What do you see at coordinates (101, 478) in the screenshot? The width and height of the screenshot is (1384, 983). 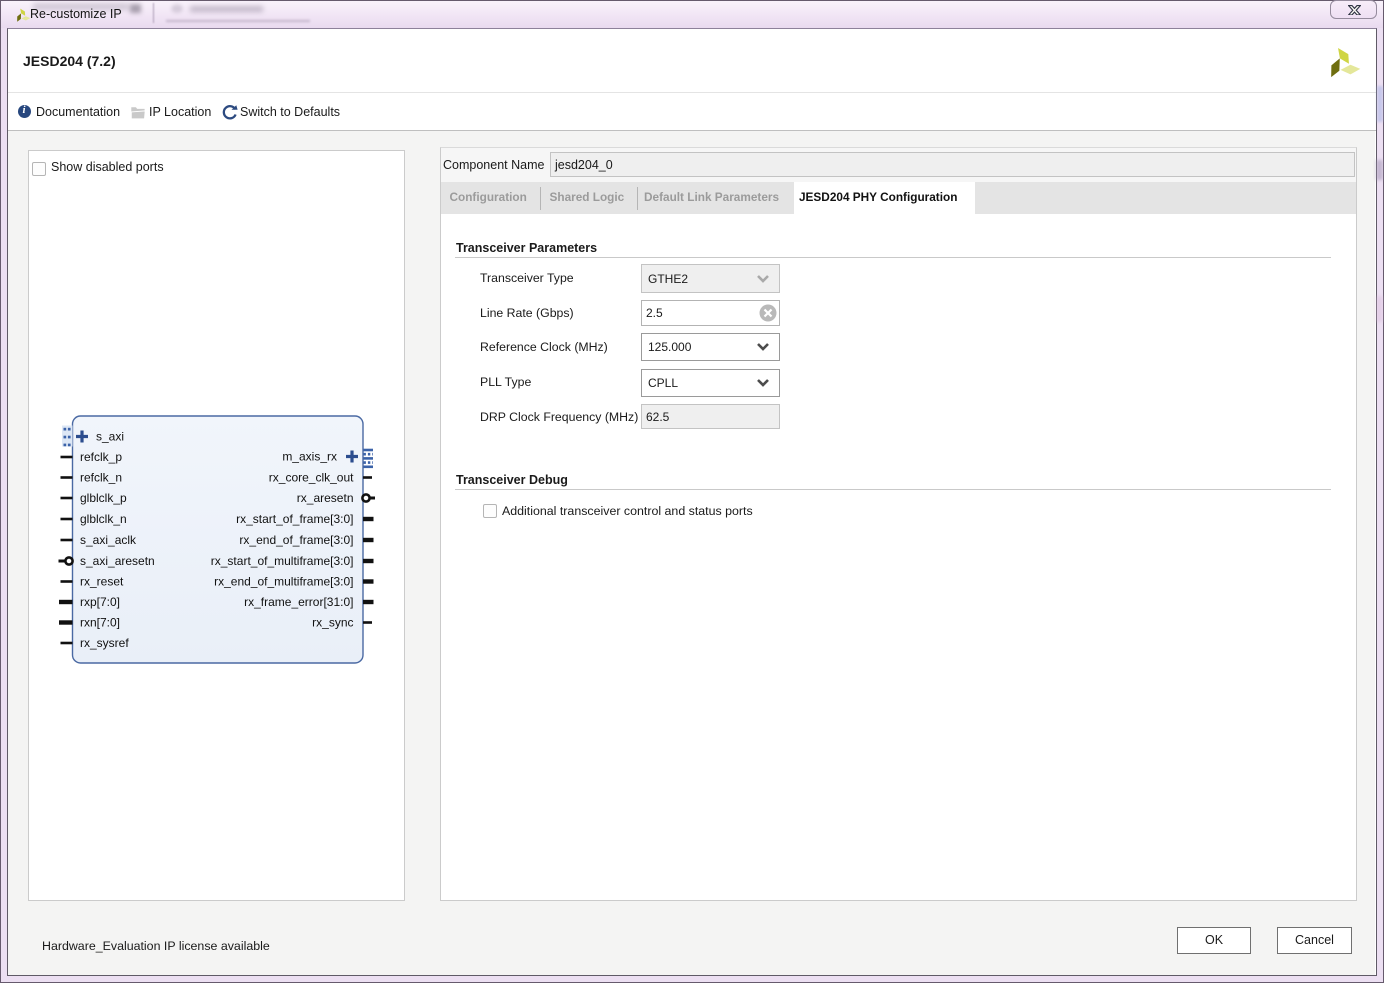 I see `svg-text: refclk_n` at bounding box center [101, 478].